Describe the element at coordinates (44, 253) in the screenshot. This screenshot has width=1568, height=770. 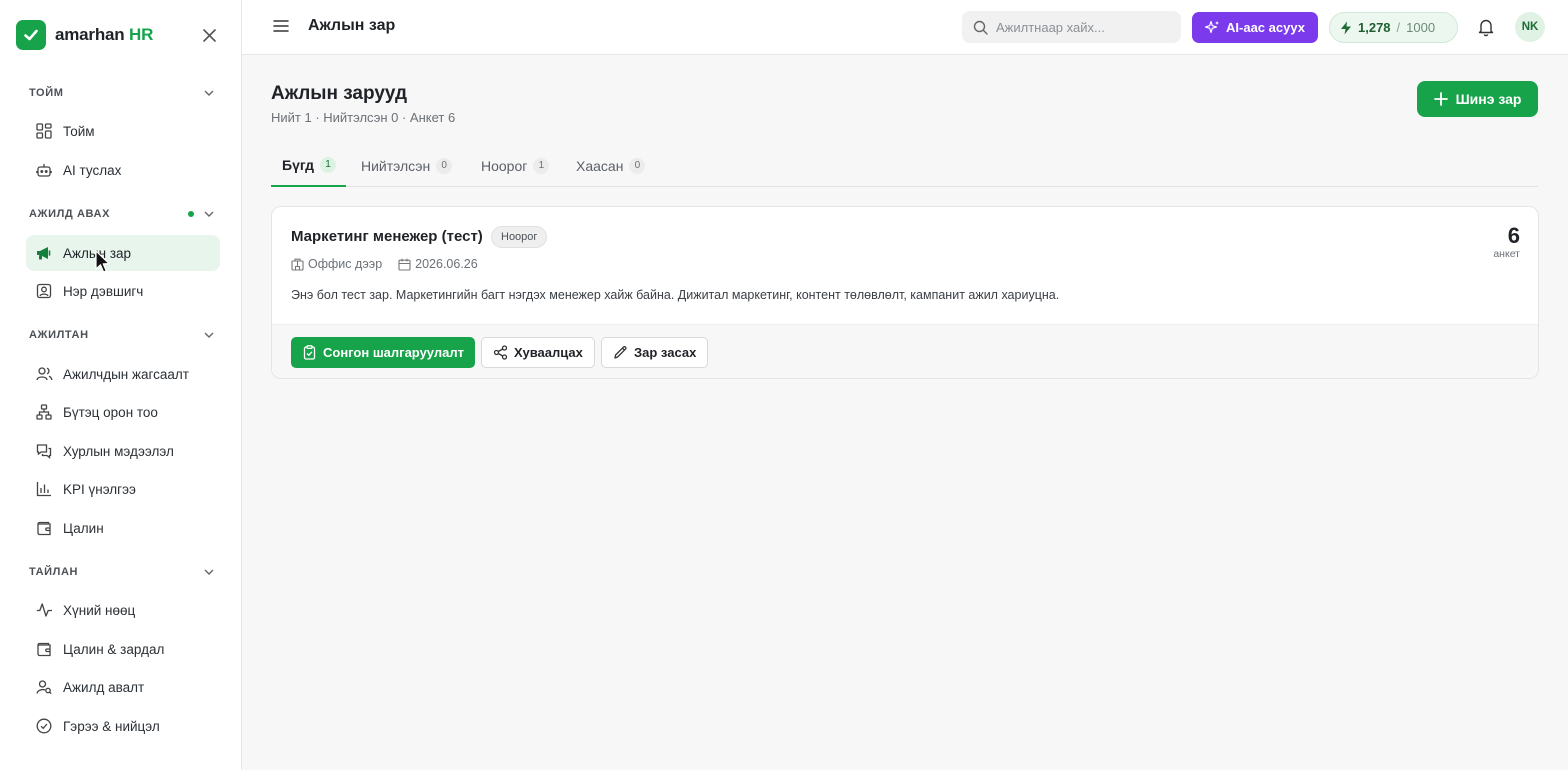
I see `megaphone-icon` at that location.